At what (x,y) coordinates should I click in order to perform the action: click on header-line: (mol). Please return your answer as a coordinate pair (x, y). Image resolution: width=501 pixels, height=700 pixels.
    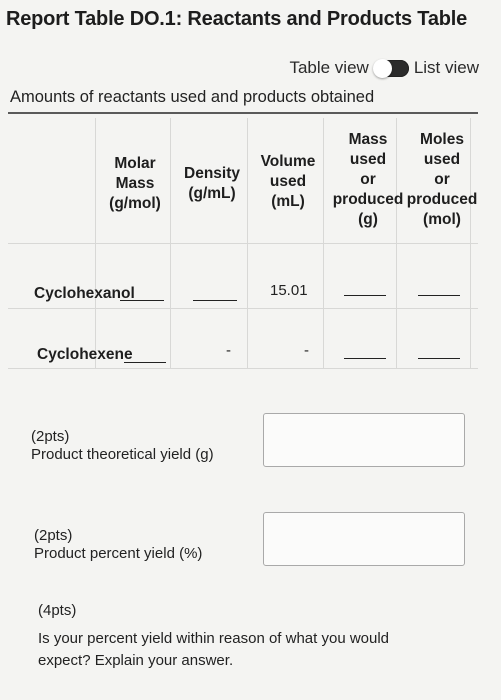
    Looking at the image, I should click on (442, 219).